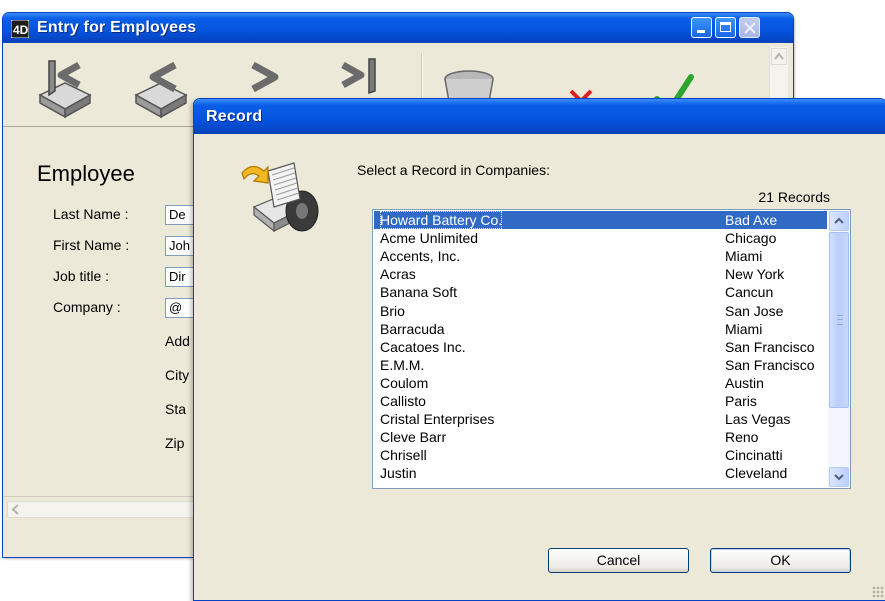  Describe the element at coordinates (402, 364) in the screenshot. I see `company-name-cell: E.M.M.` at that location.